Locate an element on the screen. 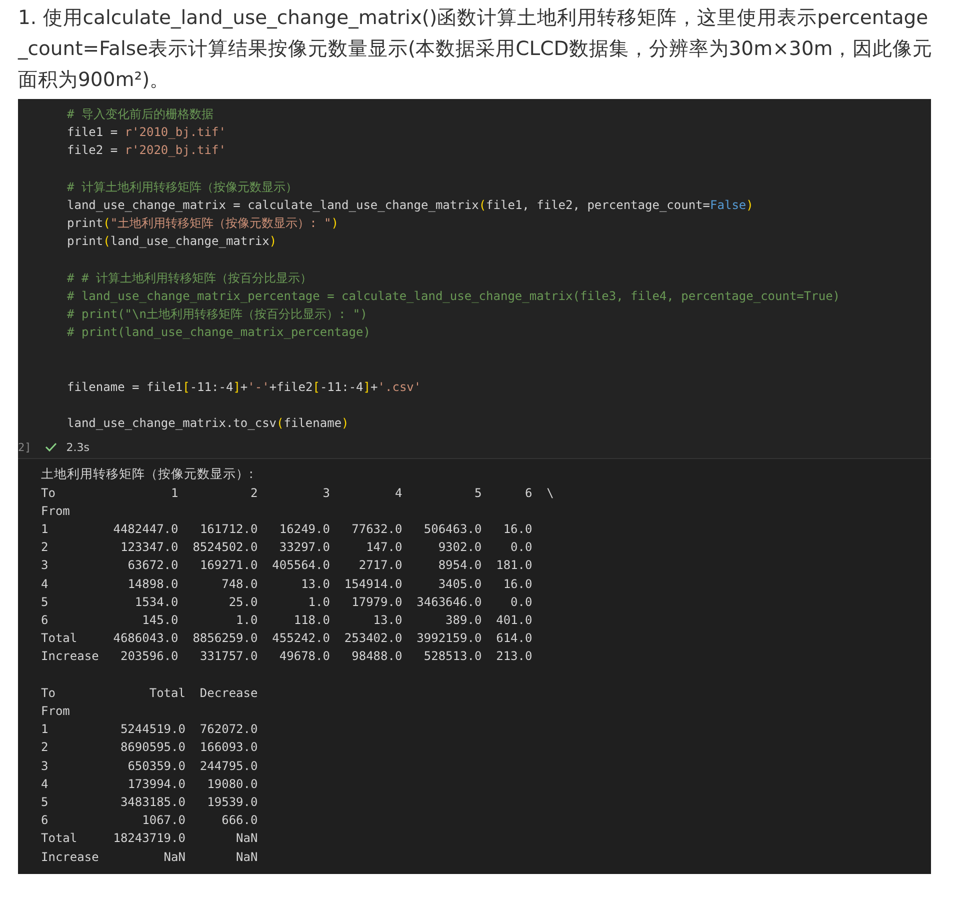 Image resolution: width=953 pixels, height=898 pixels. table-cell-text: 25.0 is located at coordinates (243, 602).